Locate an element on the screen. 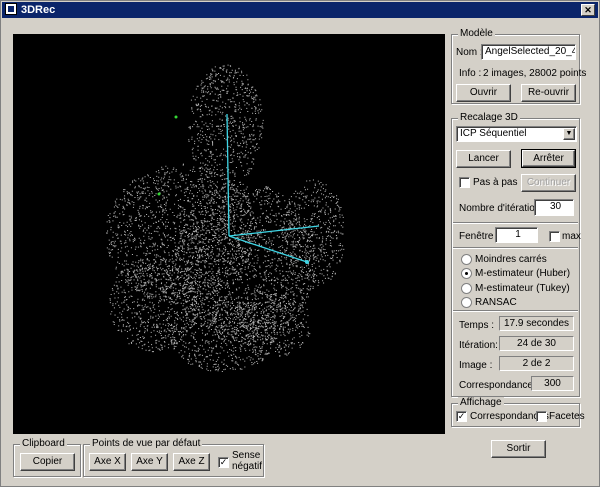 This screenshot has width=600, height=487. recalage-legend: Recalage 3D is located at coordinates (489, 117).